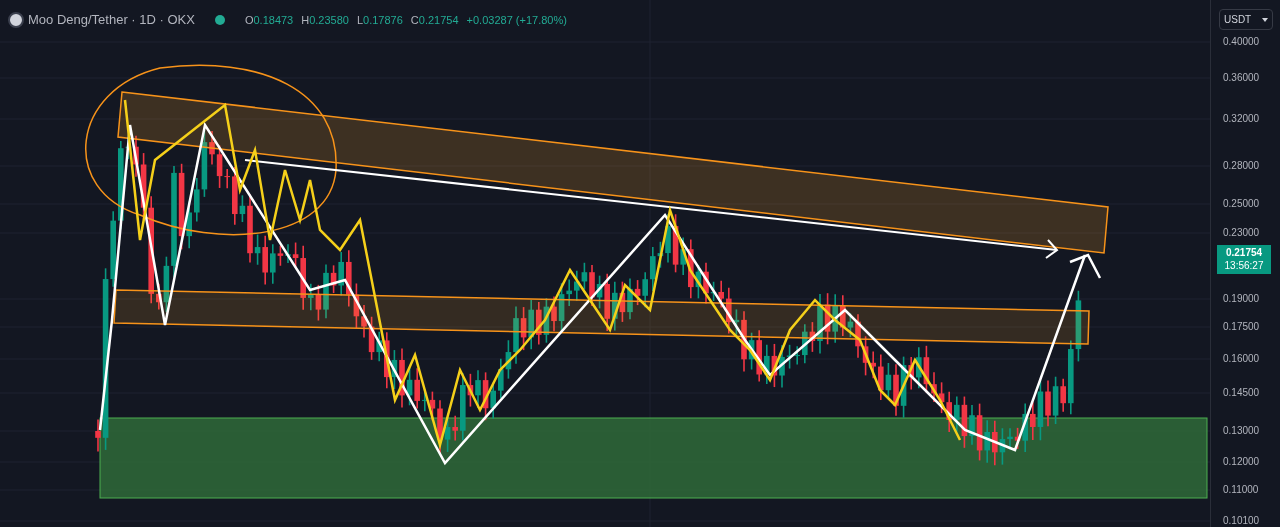 This screenshot has width=1280, height=527. Describe the element at coordinates (1241, 359) in the screenshot. I see `price-tick-label: 0.16000` at that location.